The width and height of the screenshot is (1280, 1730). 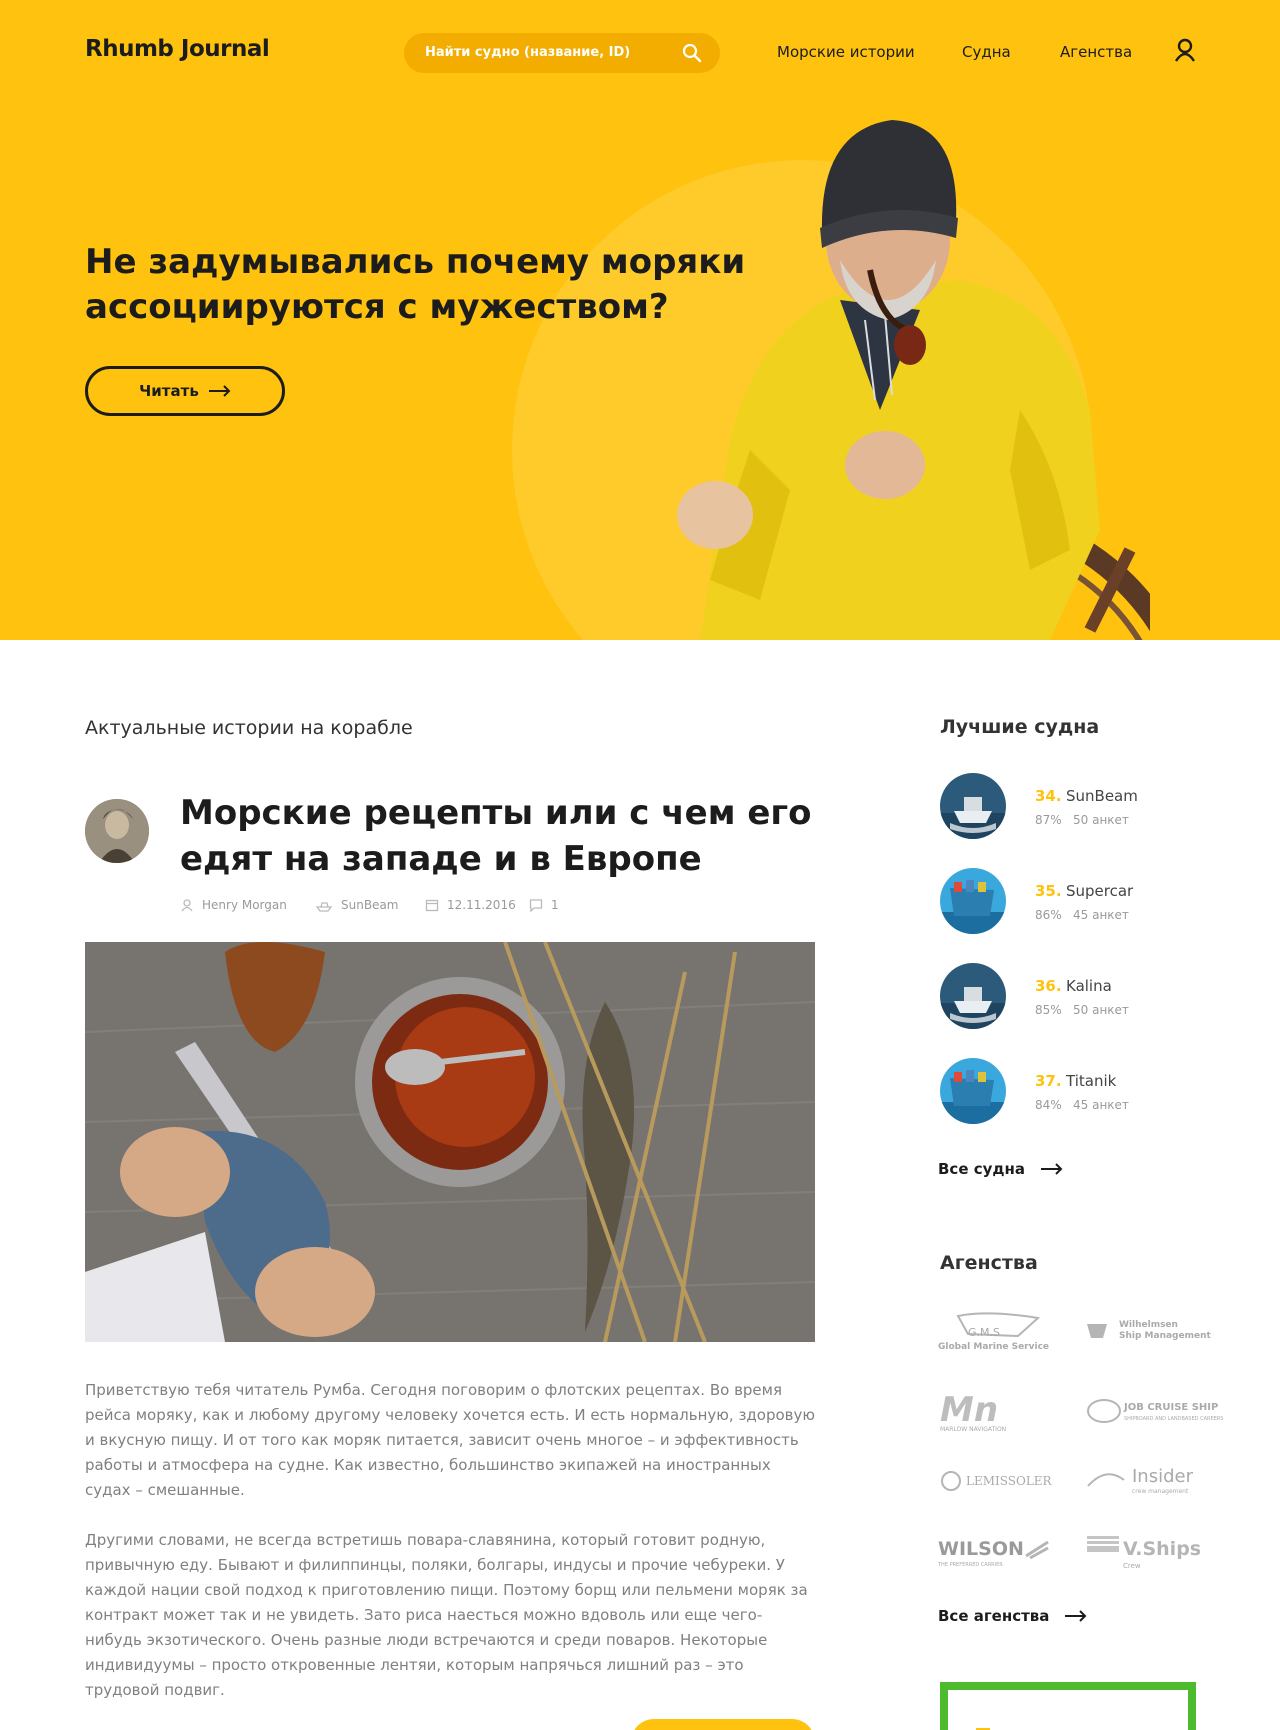 What do you see at coordinates (177, 49) in the screenshot?
I see `site-logo: Rhumb Journal` at bounding box center [177, 49].